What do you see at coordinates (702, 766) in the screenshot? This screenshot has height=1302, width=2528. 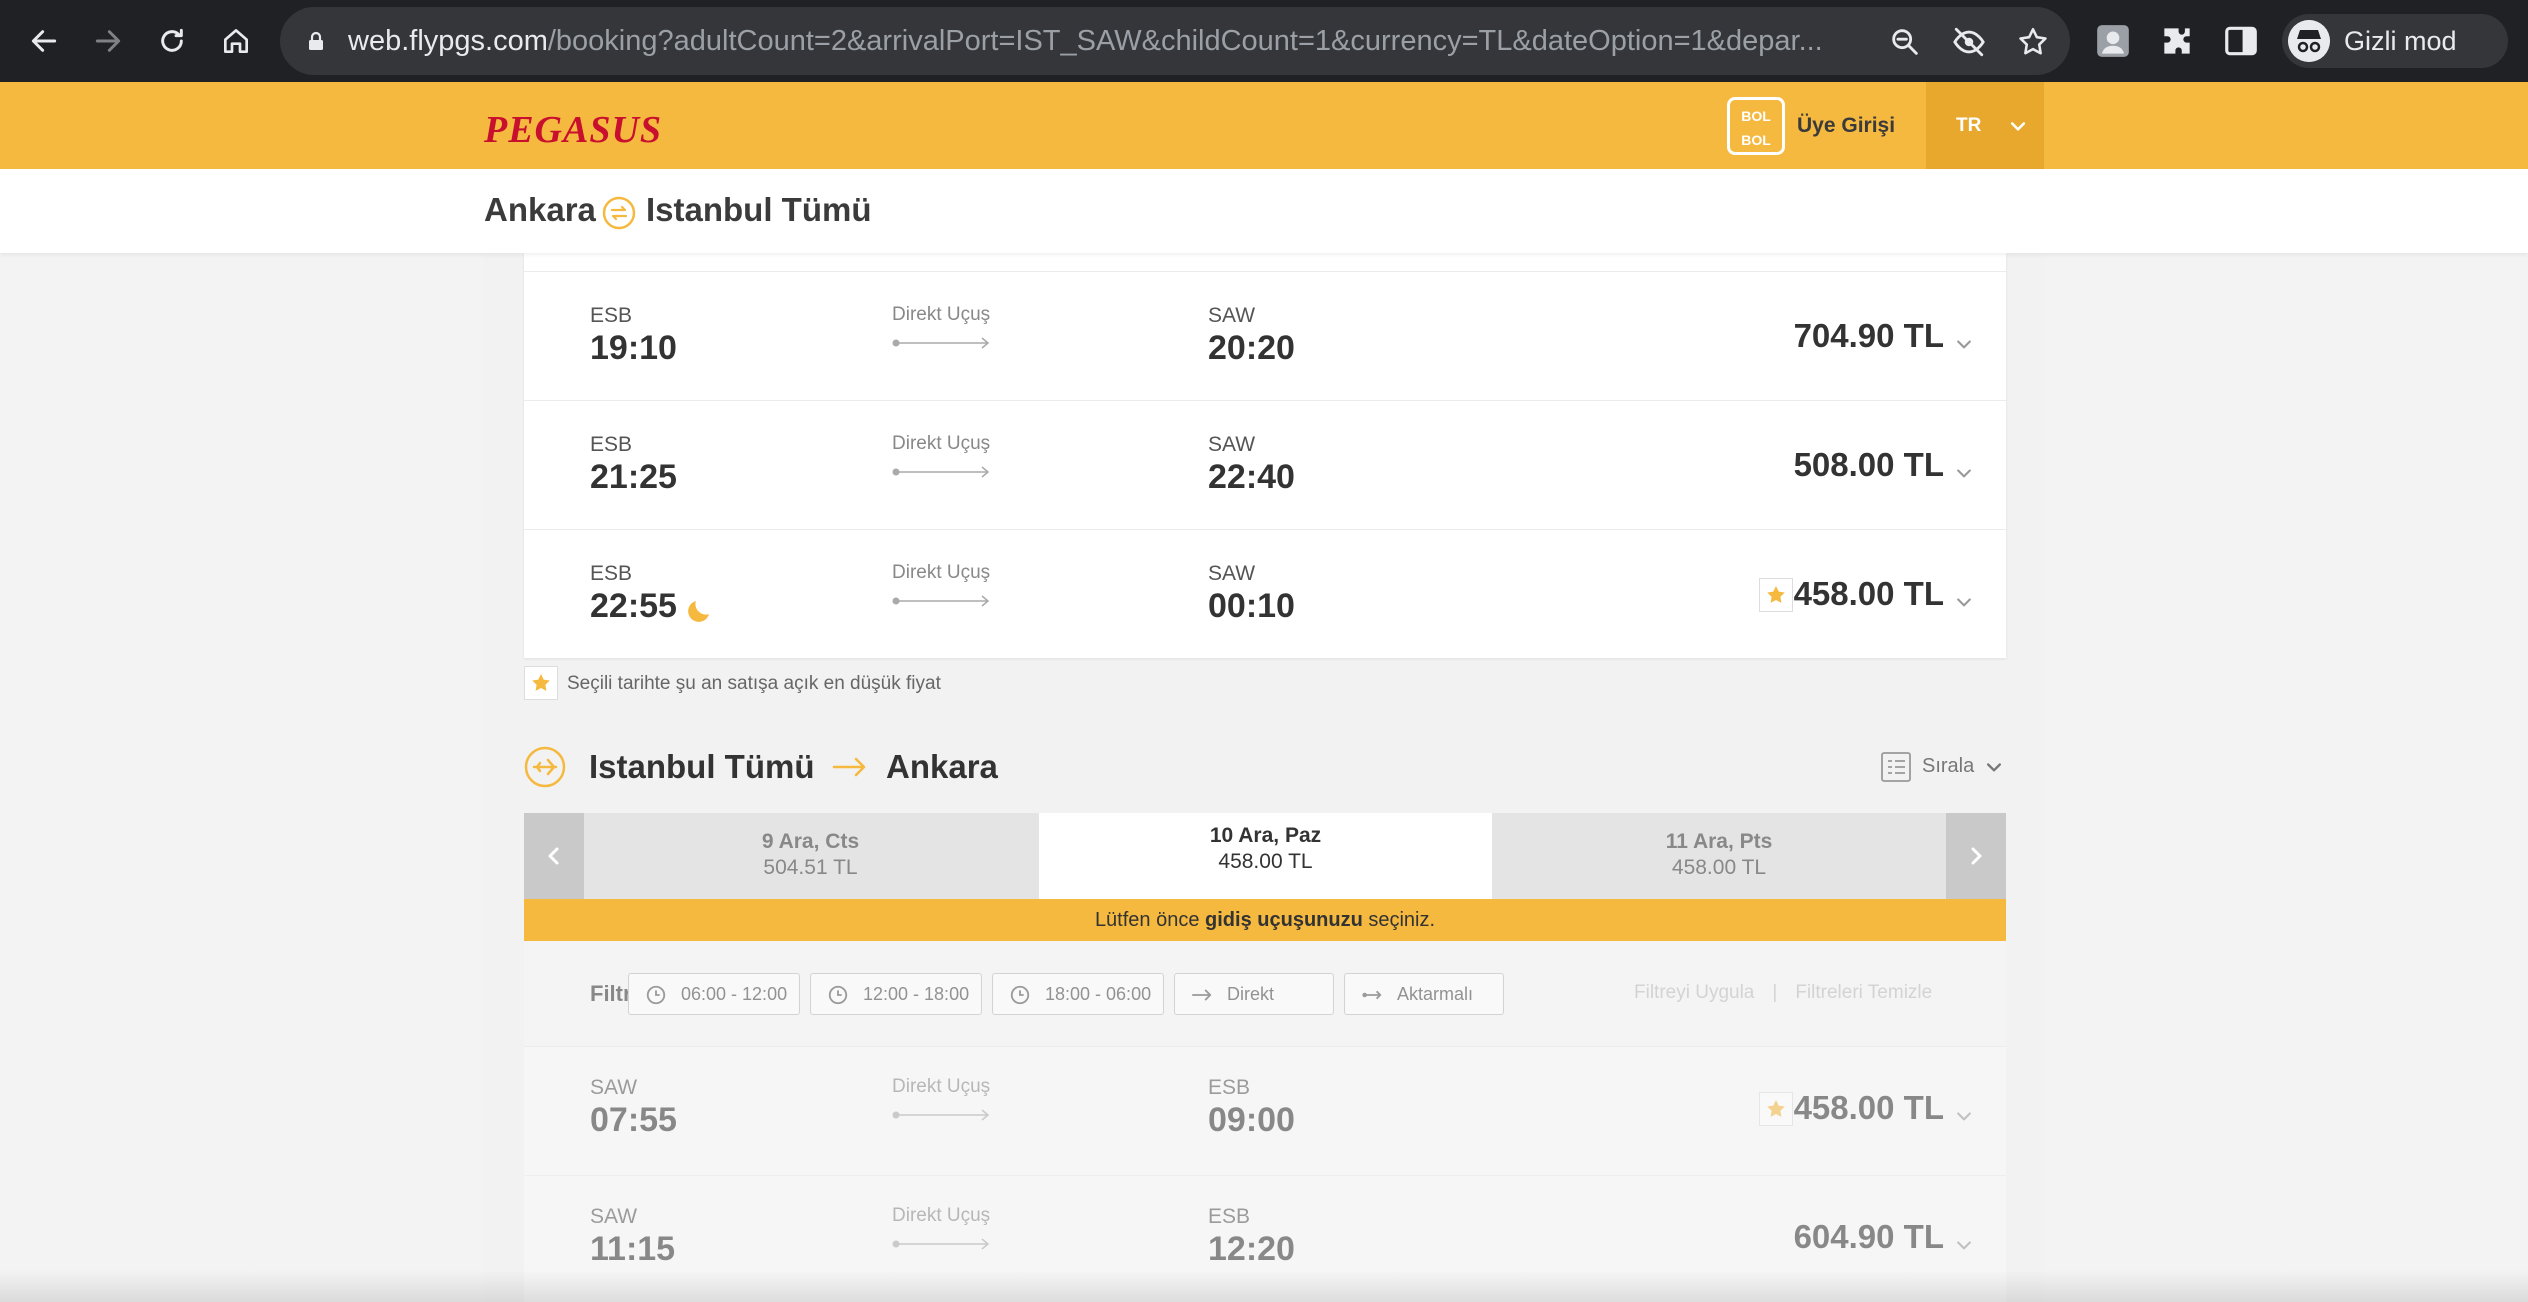 I see `return-origin: Istanbul Tümü` at bounding box center [702, 766].